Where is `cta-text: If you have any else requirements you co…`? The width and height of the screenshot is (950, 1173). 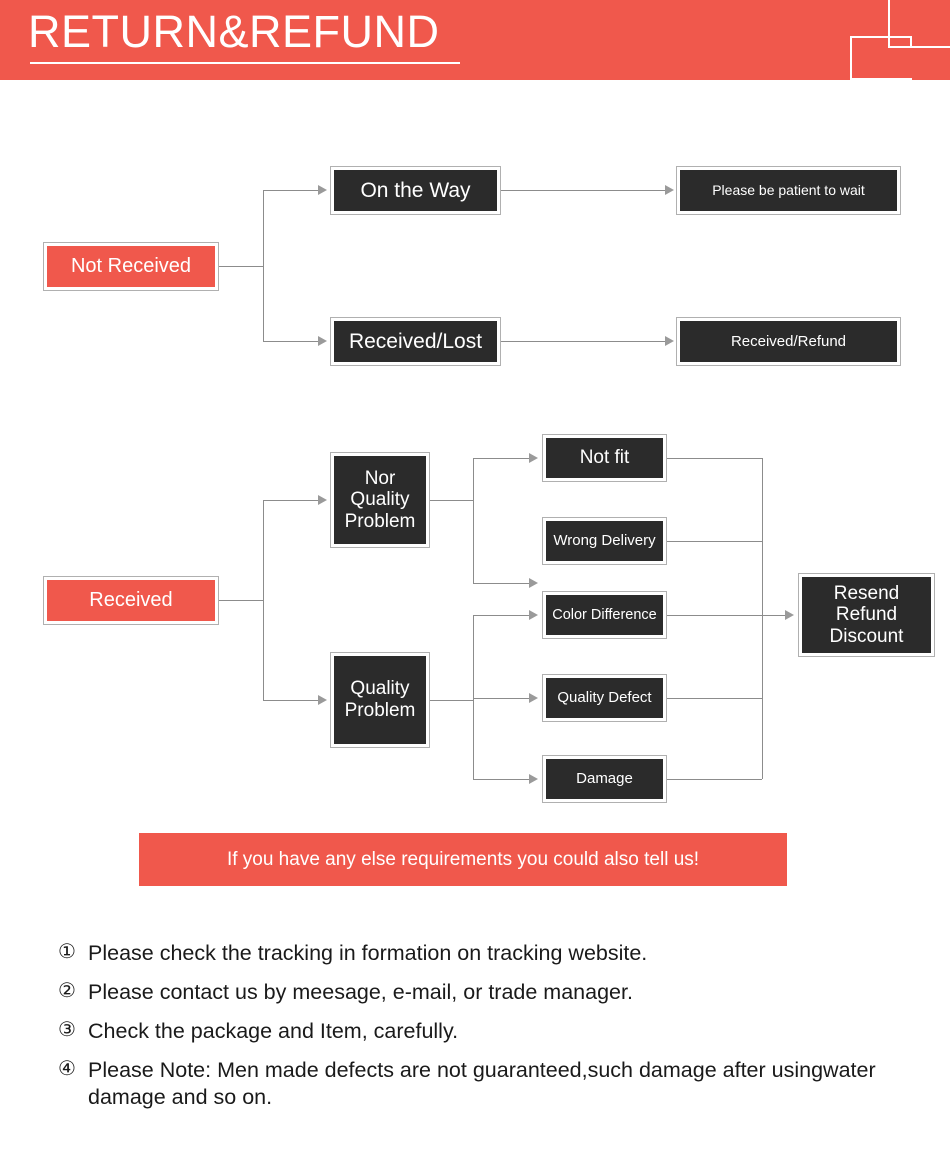
cta-text: If you have any else requirements you co… is located at coordinates (463, 859).